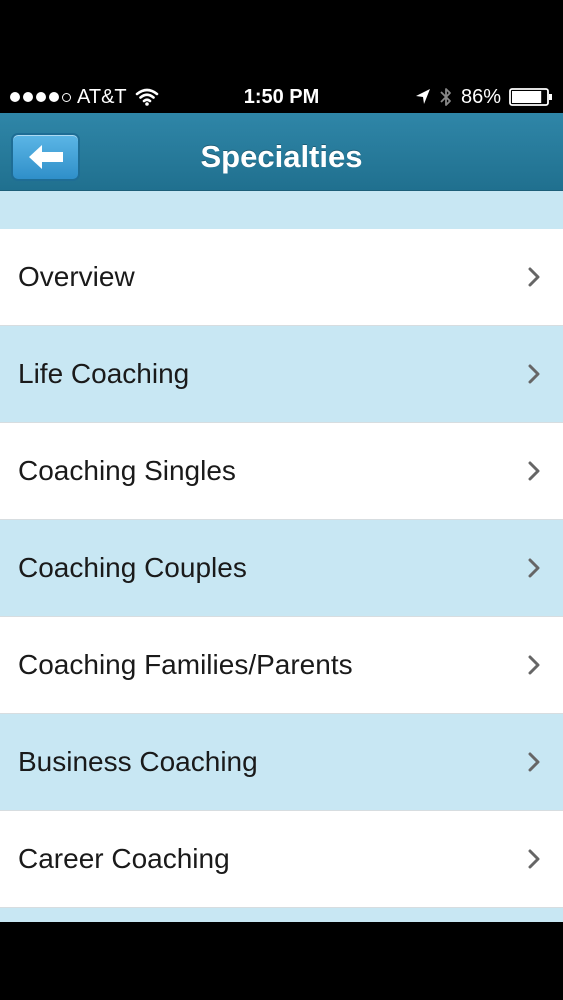  Describe the element at coordinates (281, 40) in the screenshot. I see `letterbox-top` at that location.